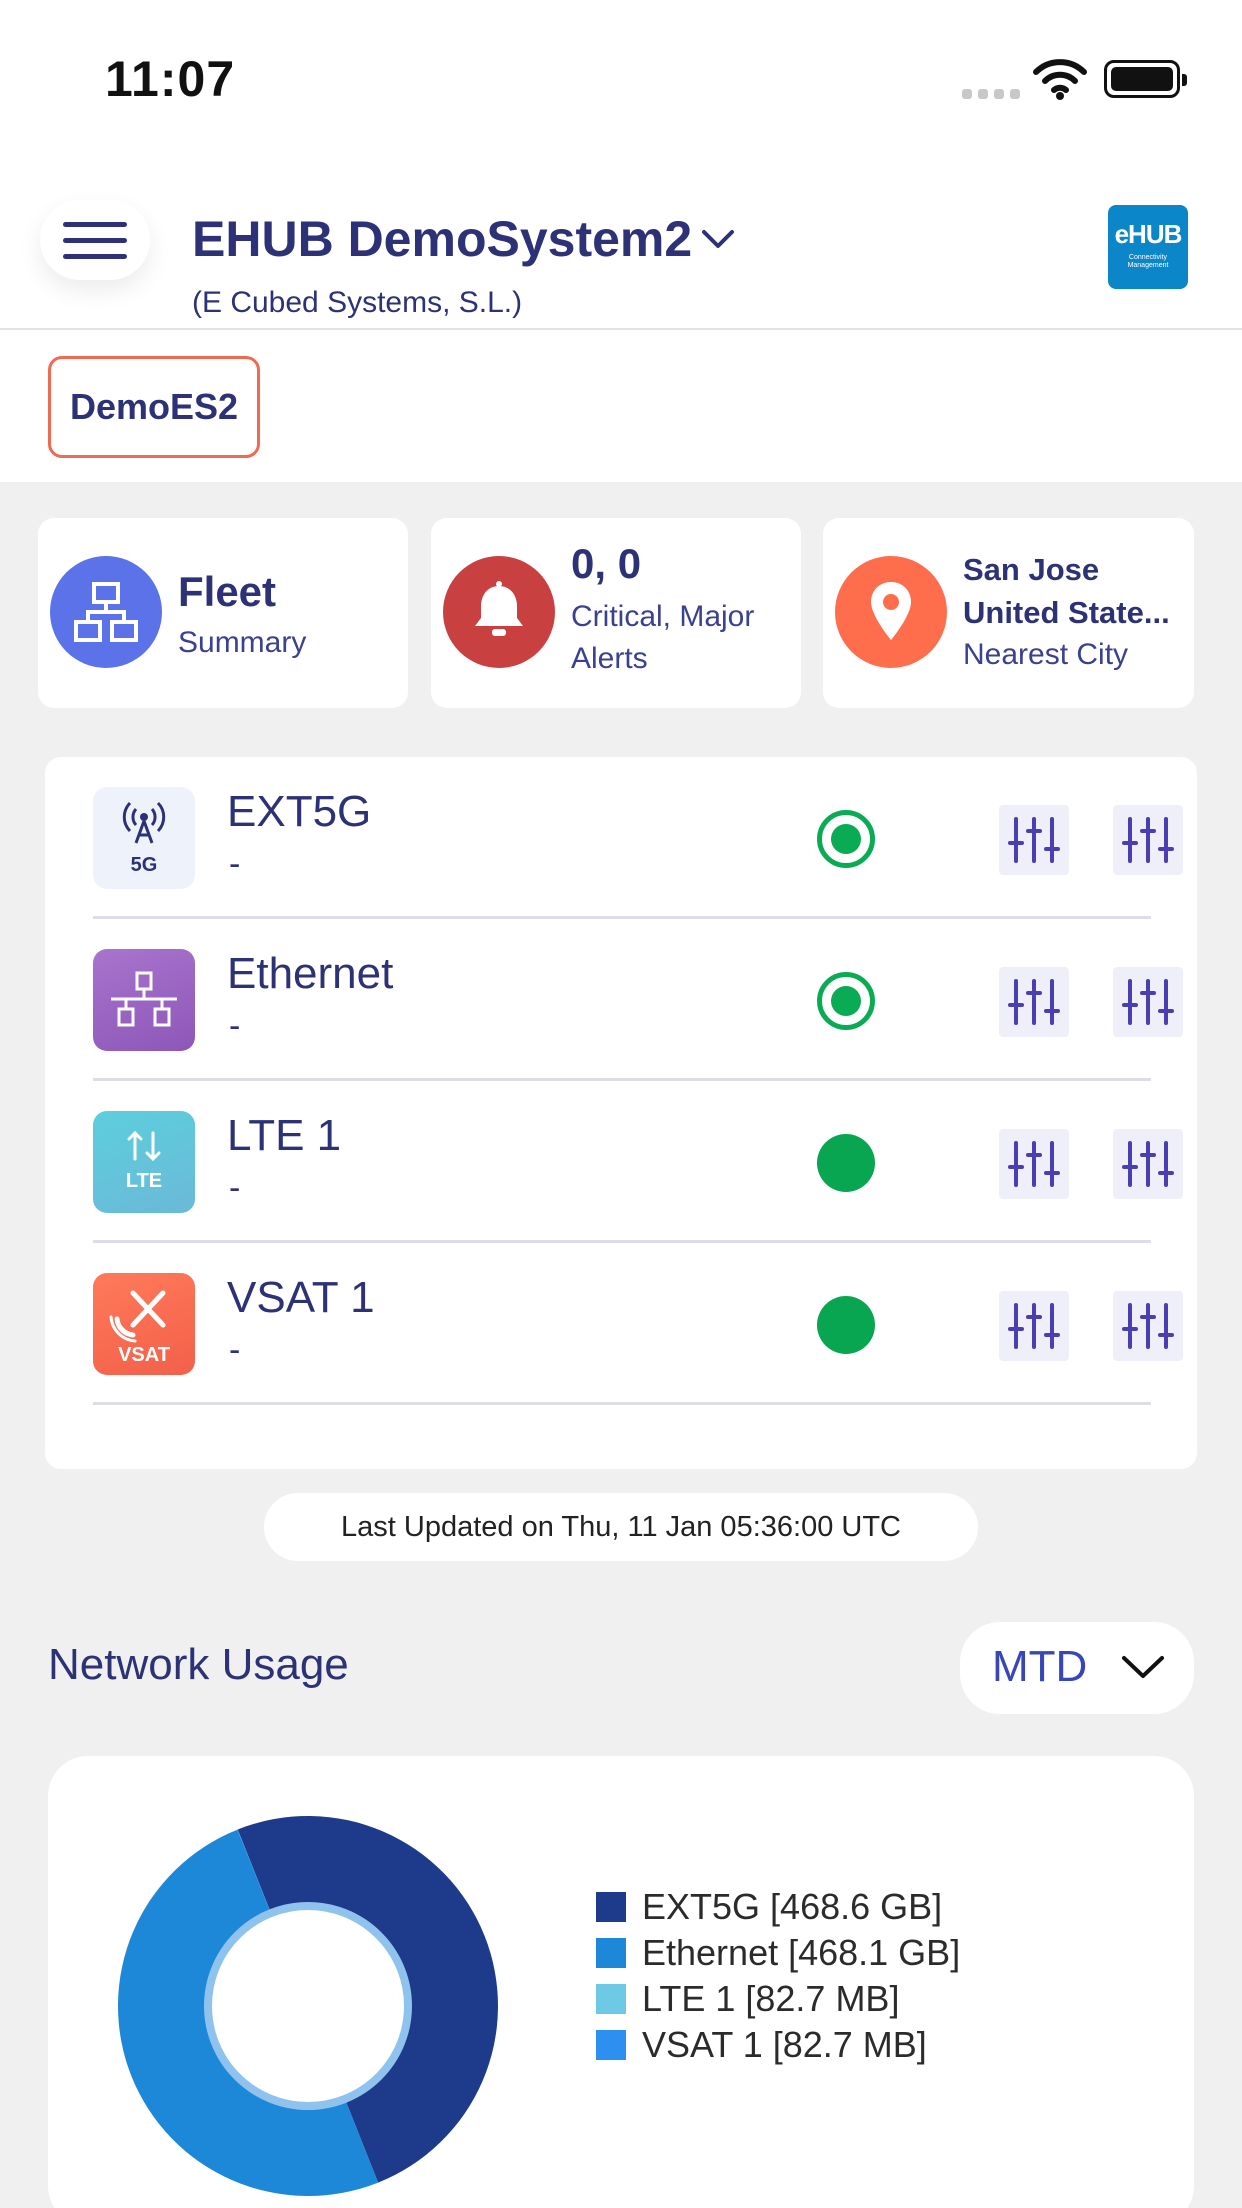 The width and height of the screenshot is (1242, 2208). What do you see at coordinates (1040, 1666) in the screenshot?
I see `period-value: MTD` at bounding box center [1040, 1666].